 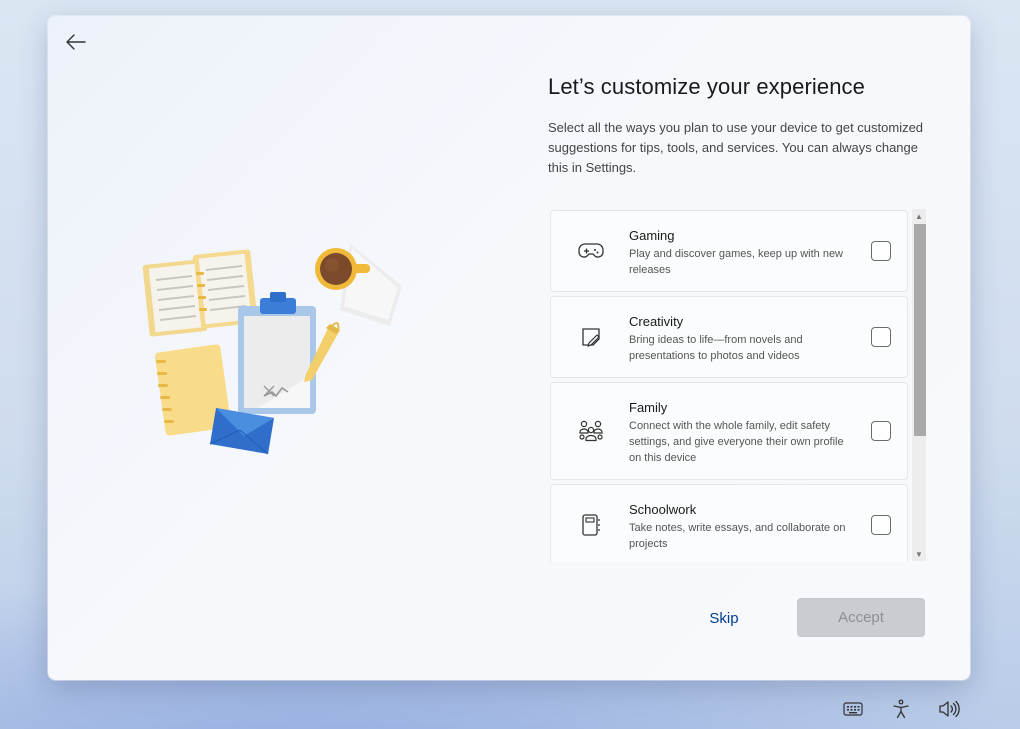 I want to click on volume-icon, so click(x=949, y=709).